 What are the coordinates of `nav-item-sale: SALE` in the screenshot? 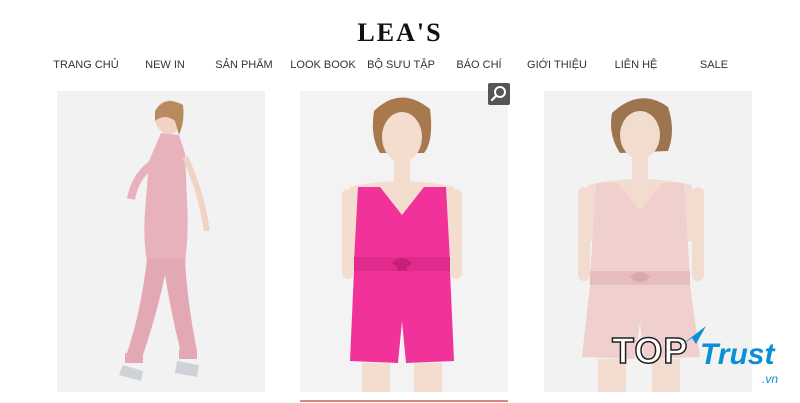 It's located at (714, 65).